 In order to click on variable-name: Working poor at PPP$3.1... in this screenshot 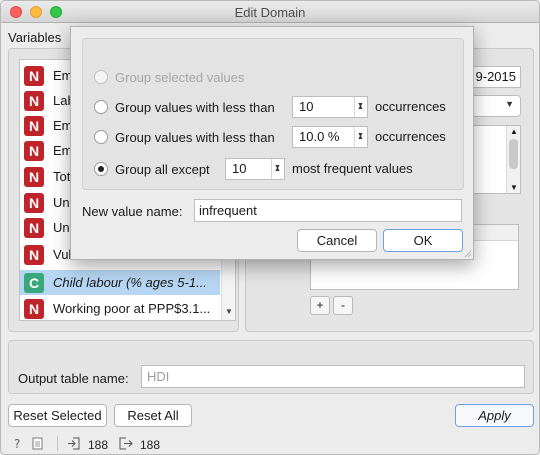, I will do `click(132, 308)`.